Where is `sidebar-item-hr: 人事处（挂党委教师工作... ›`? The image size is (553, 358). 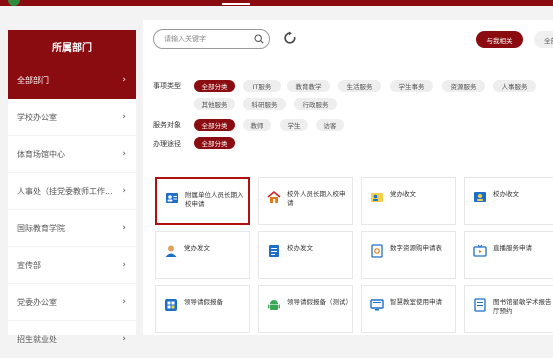 sidebar-item-hr: 人事处（挂党委教师工作... › is located at coordinates (72, 191).